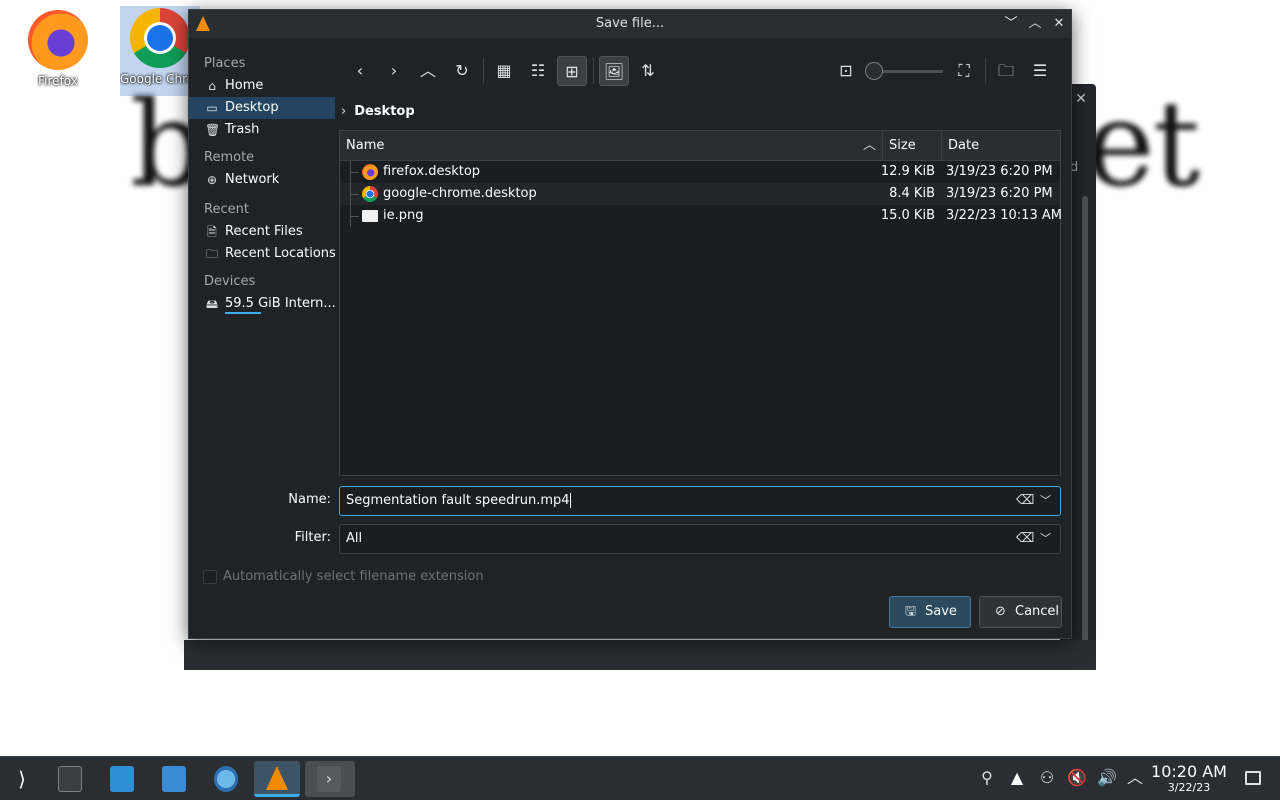  What do you see at coordinates (700, 172) in the screenshot?
I see `file-row: firefox.desktop 12.9 KiB 3/19/23 6:20 PM` at bounding box center [700, 172].